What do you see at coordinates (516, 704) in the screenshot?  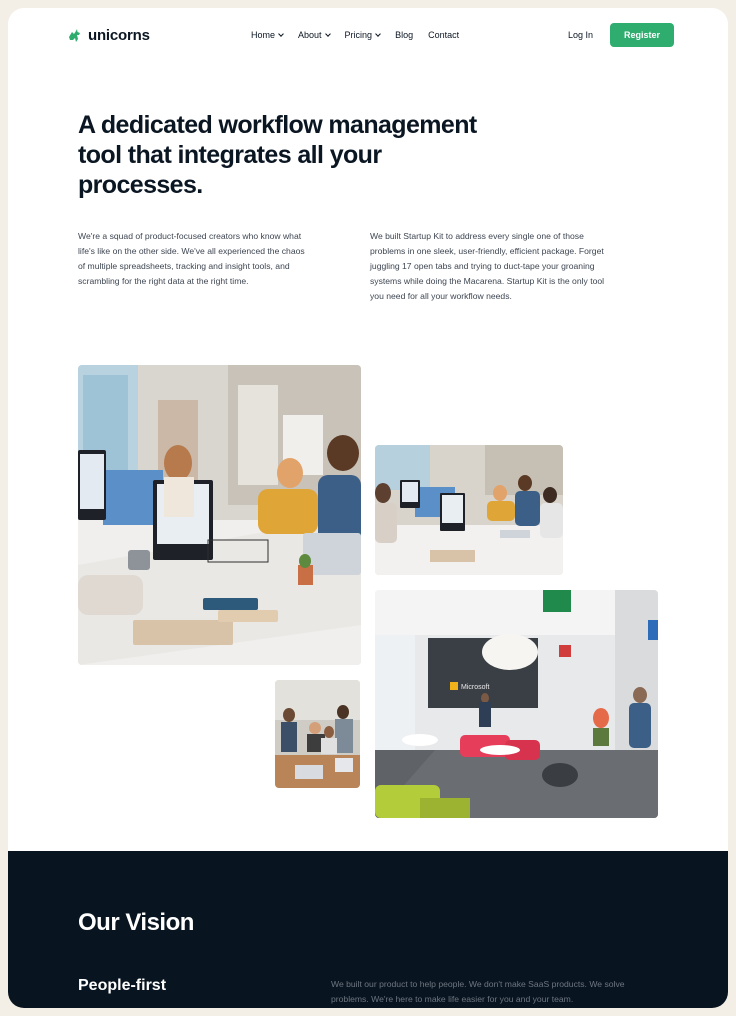 I see `office-lobby-photo: Microsoft` at bounding box center [516, 704].